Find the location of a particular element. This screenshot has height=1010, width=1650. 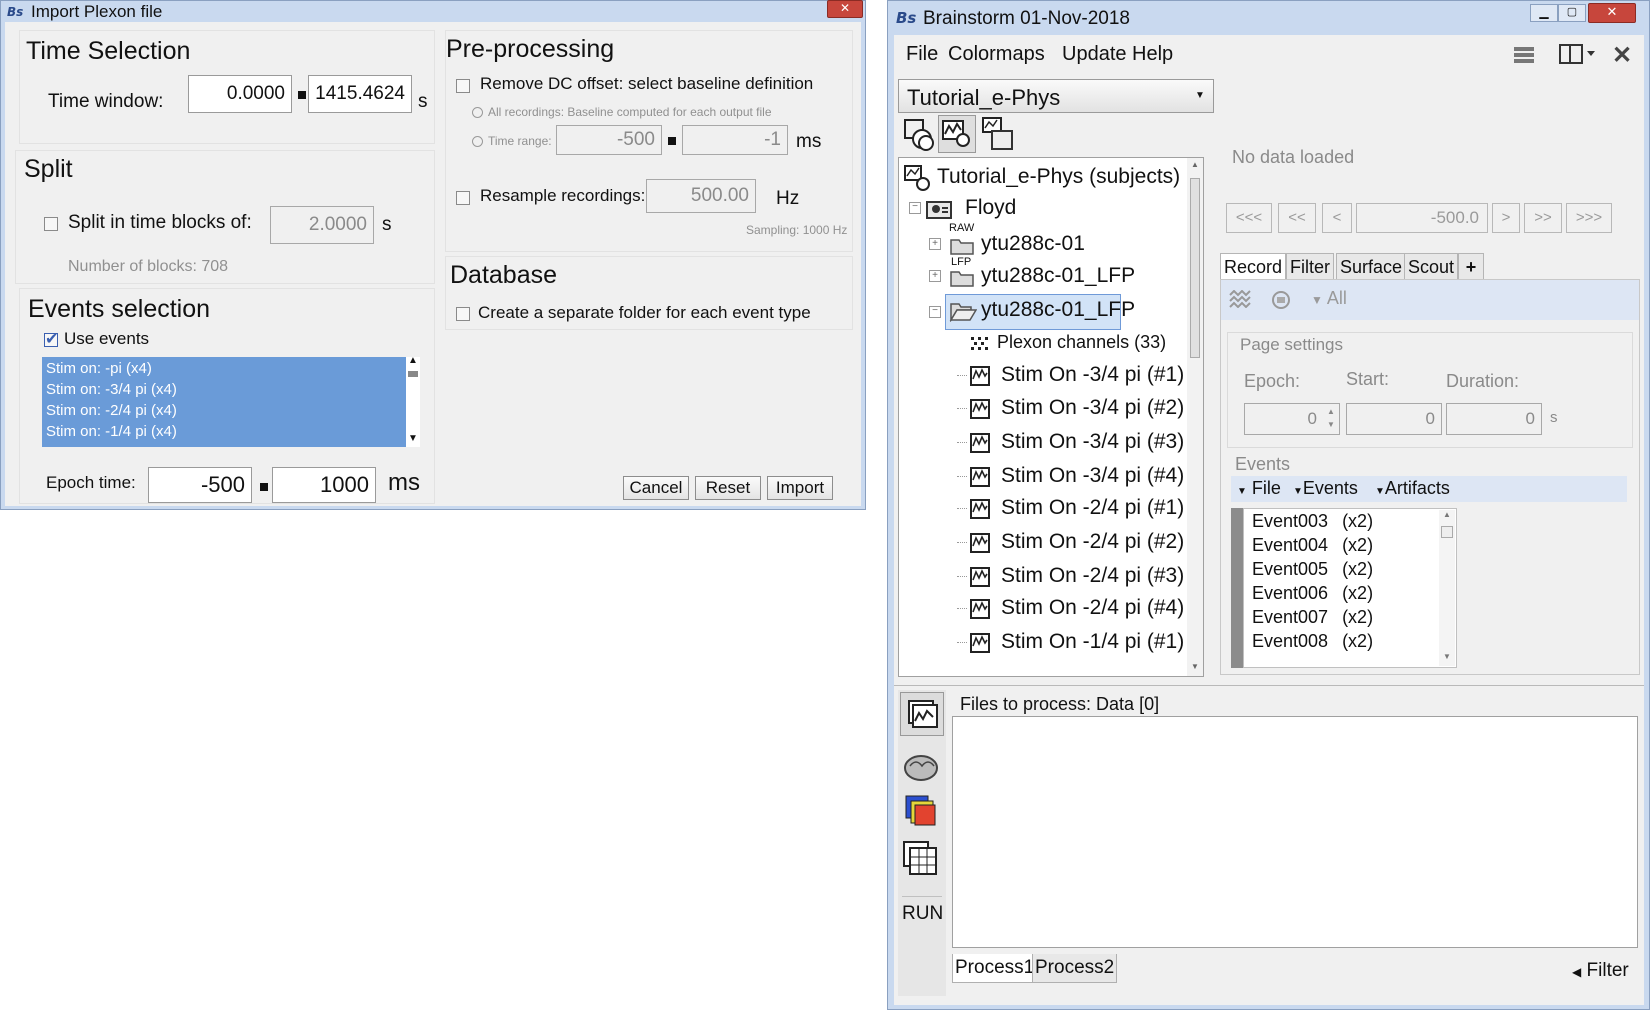

resample-checkbox is located at coordinates (463, 198).